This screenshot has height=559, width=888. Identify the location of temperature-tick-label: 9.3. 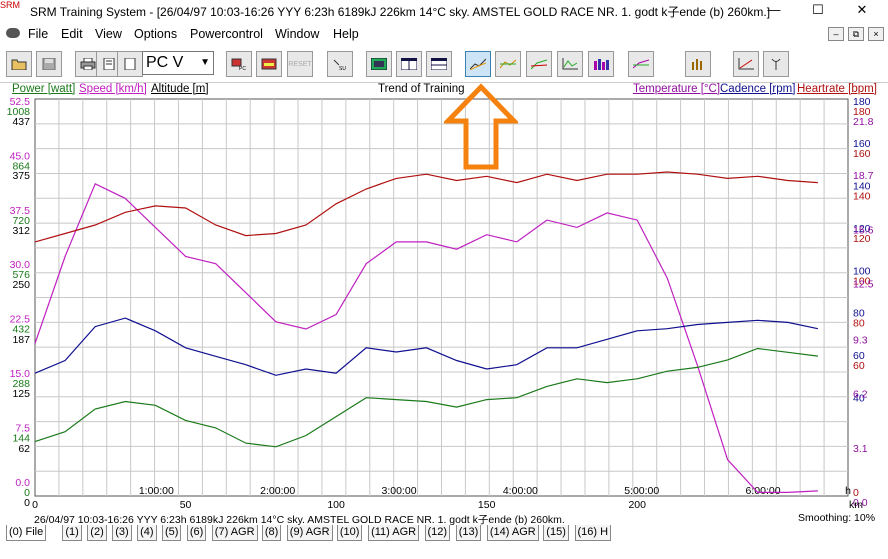
(860, 340).